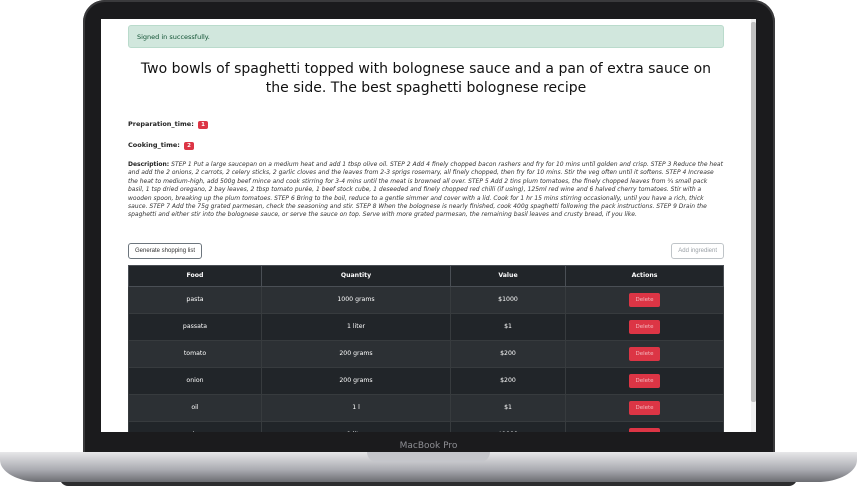  I want to click on description-label: Description:, so click(149, 164).